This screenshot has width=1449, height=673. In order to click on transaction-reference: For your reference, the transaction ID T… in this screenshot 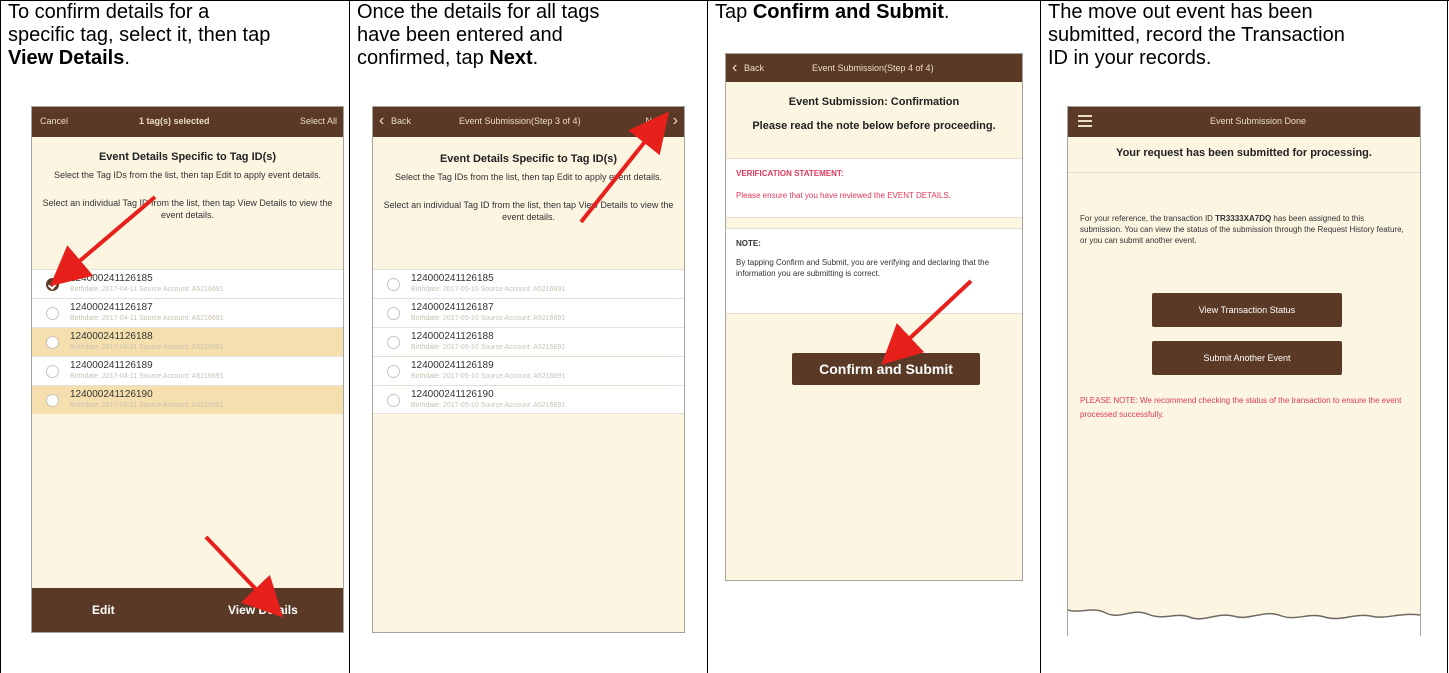, I will do `click(1244, 229)`.